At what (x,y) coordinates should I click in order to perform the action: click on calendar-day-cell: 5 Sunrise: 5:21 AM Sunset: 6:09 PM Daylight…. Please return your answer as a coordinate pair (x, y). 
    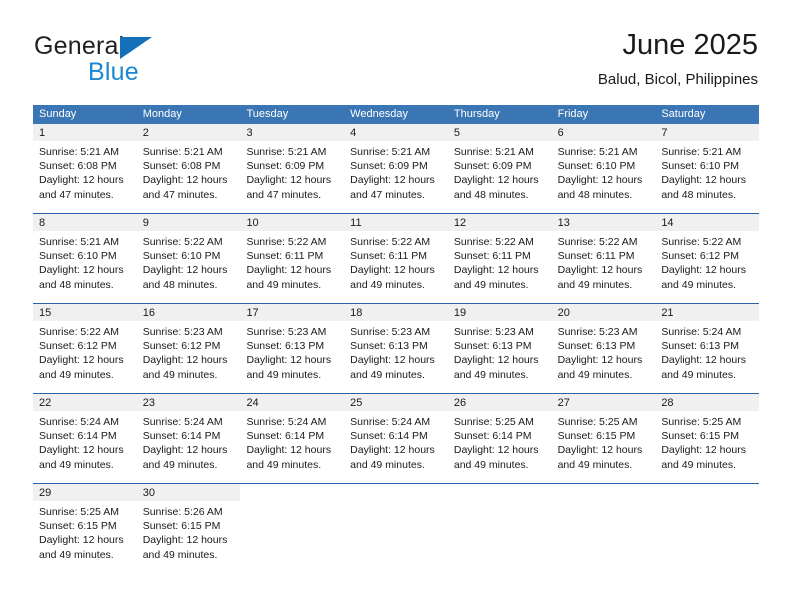
    Looking at the image, I should click on (499, 168).